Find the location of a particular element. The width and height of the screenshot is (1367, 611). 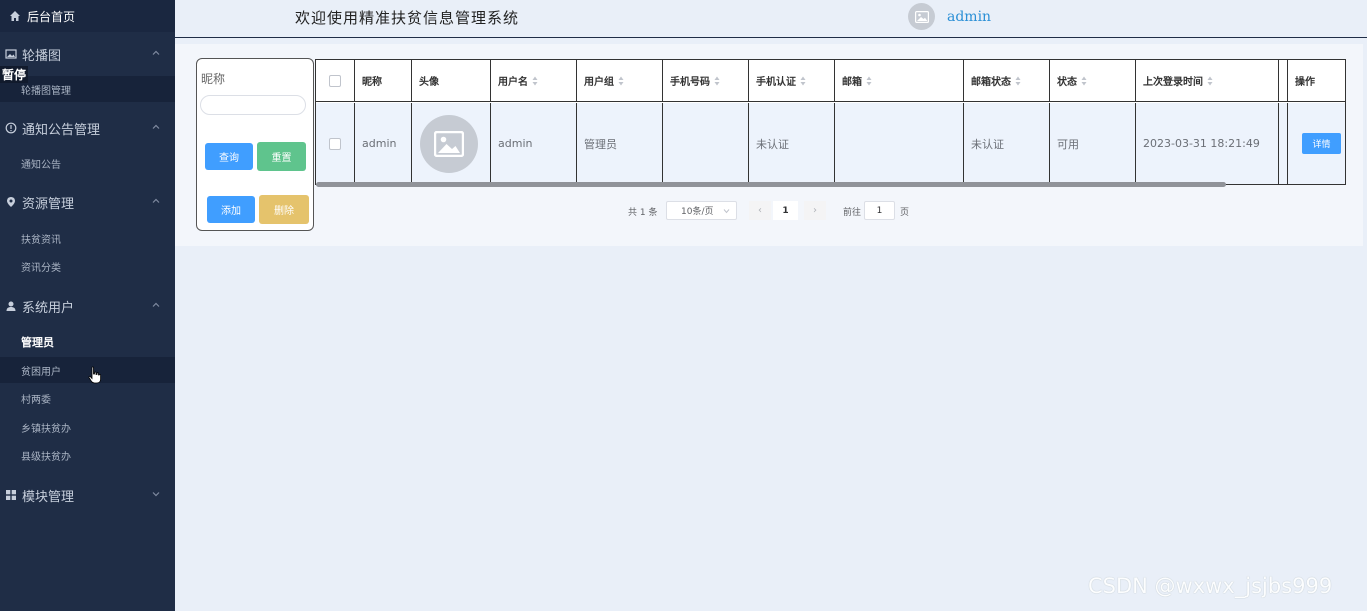

sidebar-item-label: 村两委 is located at coordinates (36, 400).